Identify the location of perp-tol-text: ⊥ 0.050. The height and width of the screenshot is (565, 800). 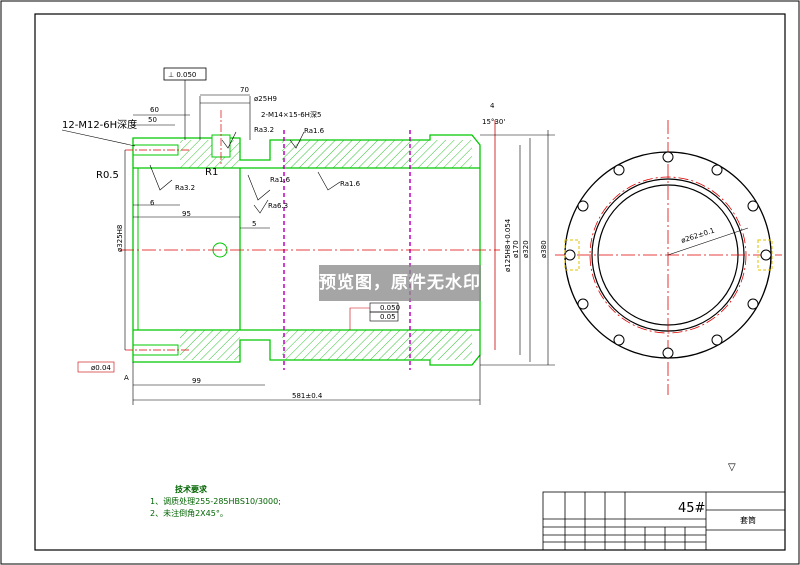
(182, 75).